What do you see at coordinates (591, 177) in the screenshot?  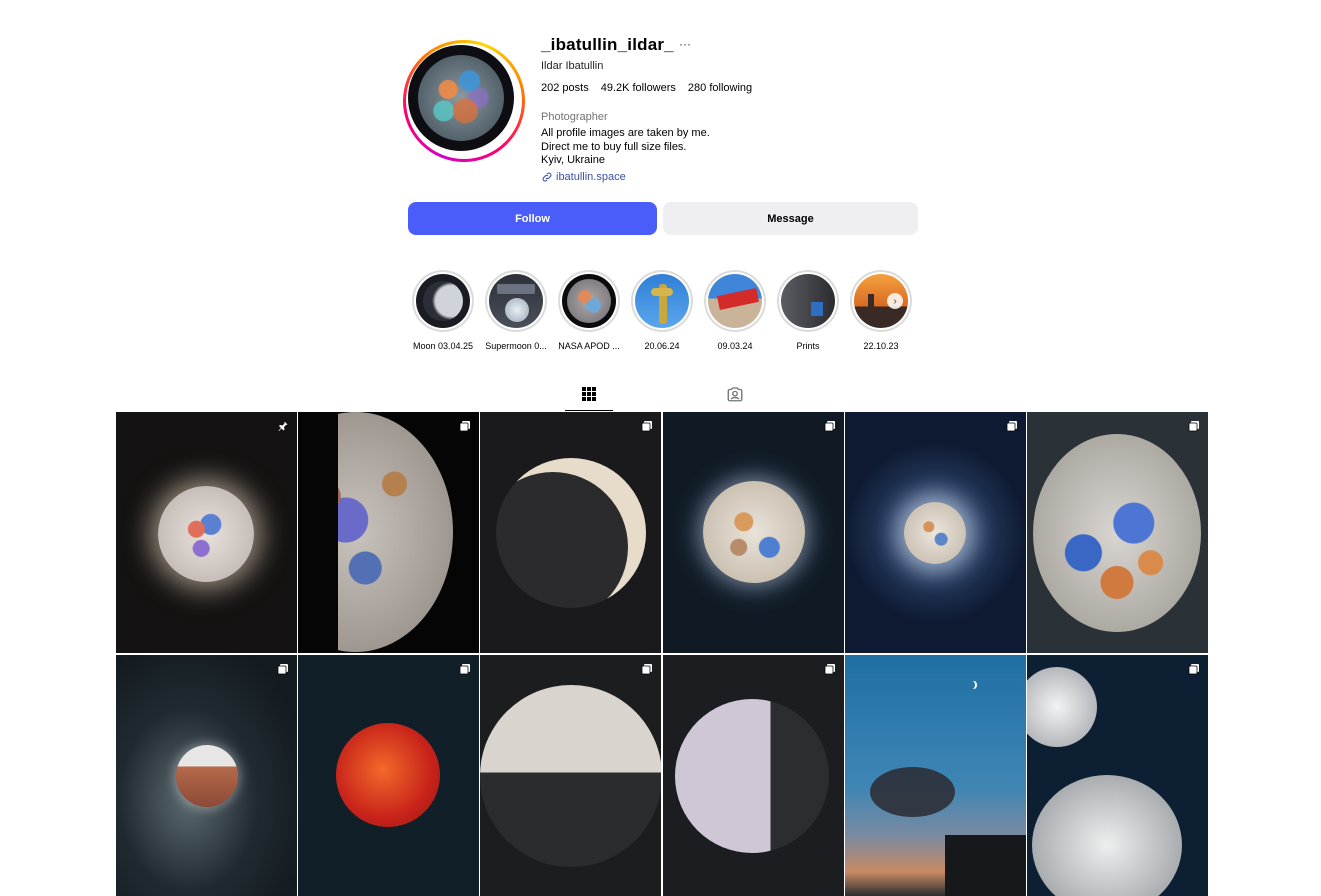 I see `profile-link-text: ibatullin.space` at bounding box center [591, 177].